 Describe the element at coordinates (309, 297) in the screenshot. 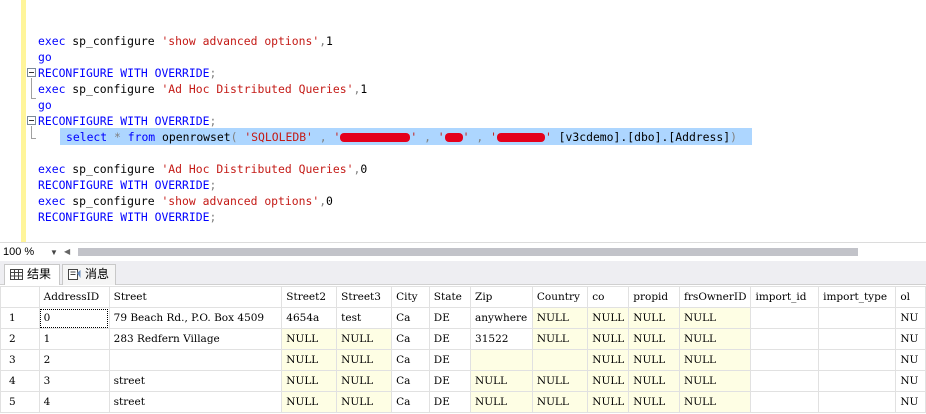

I see `column-header: Street2` at that location.